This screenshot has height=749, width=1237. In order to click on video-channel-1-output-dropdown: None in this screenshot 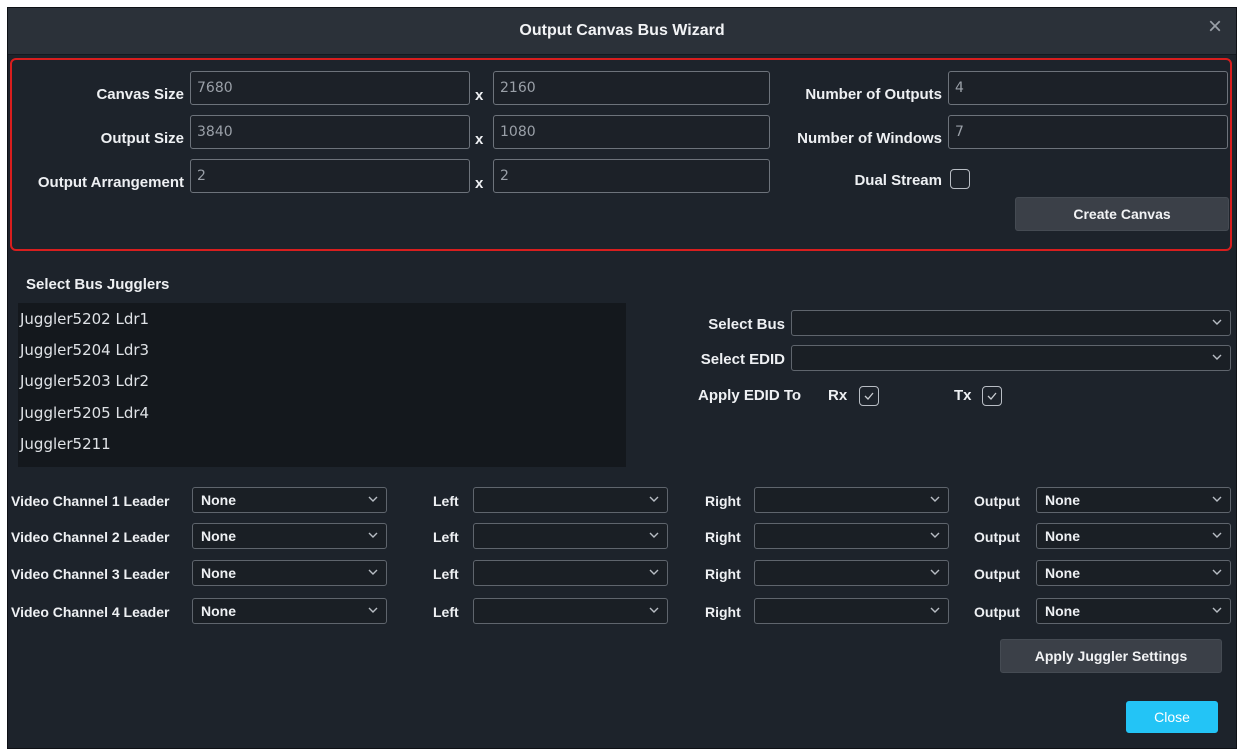, I will do `click(1133, 500)`.